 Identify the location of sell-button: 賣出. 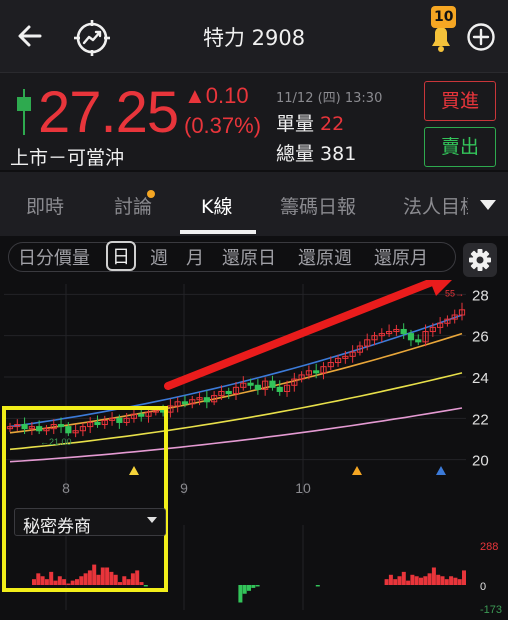
(460, 147).